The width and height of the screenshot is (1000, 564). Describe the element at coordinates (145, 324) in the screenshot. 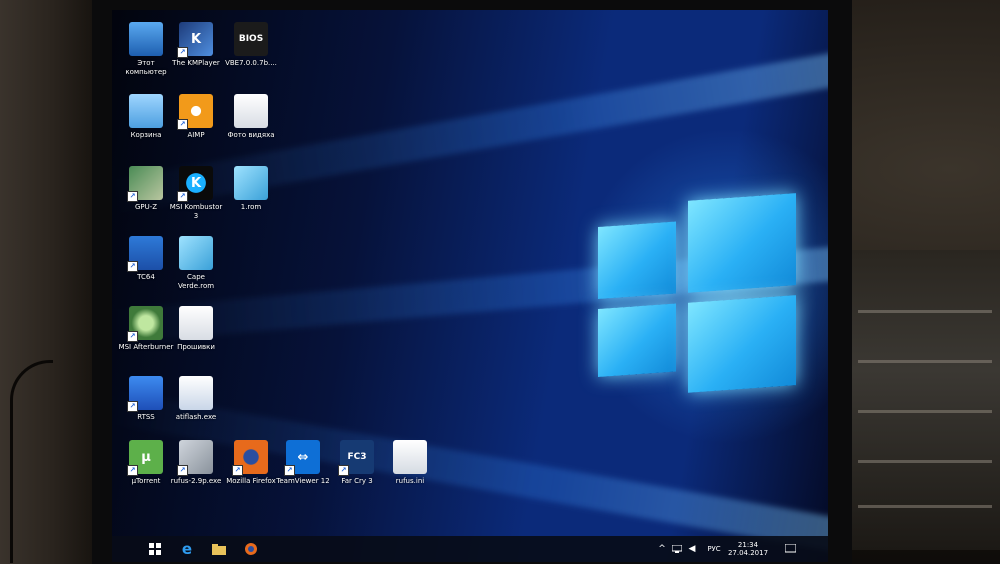

I see `afterburner-icon: ↗` at that location.